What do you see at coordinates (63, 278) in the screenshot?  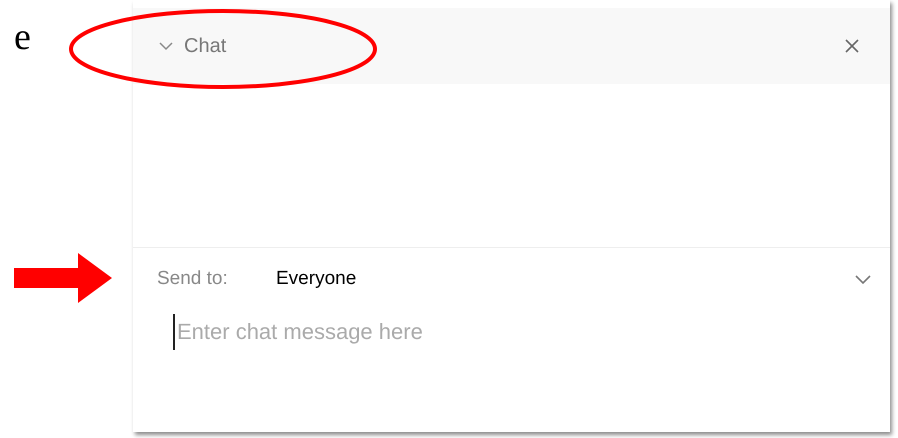 I see `arrow-icon` at bounding box center [63, 278].